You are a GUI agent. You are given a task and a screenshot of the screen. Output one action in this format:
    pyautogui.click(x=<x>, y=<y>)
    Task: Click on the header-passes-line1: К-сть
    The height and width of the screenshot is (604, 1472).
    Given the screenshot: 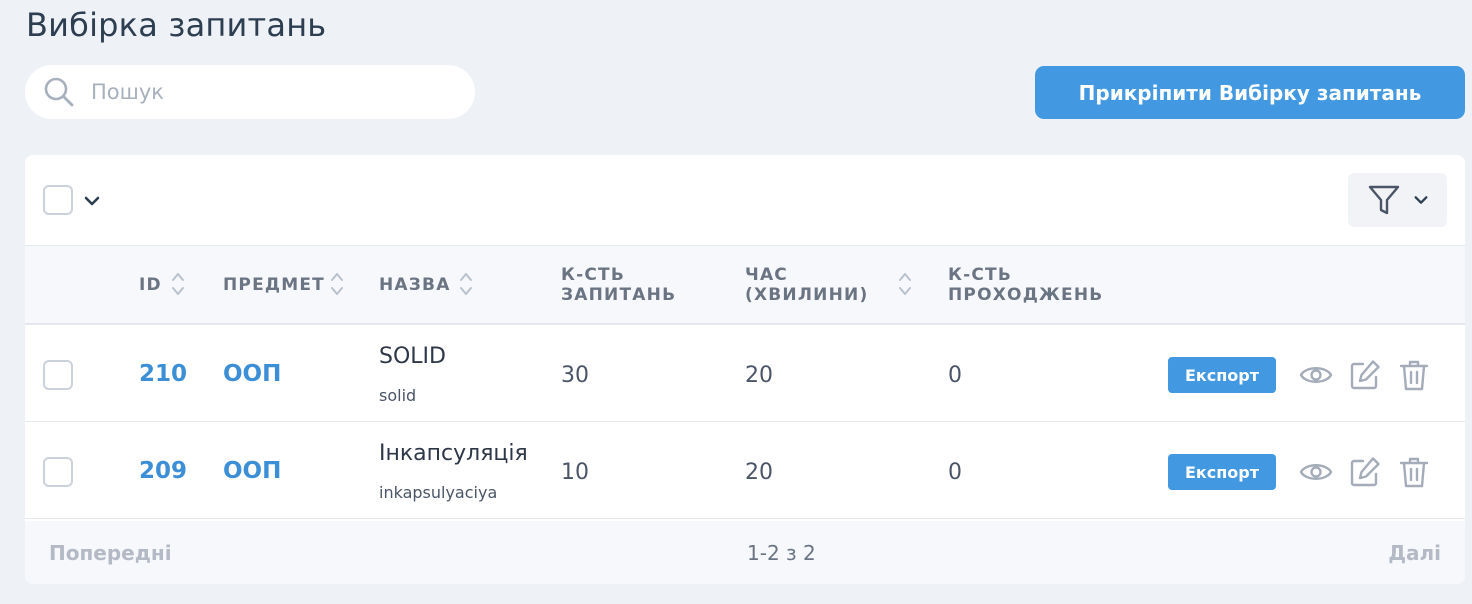 What is the action you would take?
    pyautogui.click(x=980, y=275)
    